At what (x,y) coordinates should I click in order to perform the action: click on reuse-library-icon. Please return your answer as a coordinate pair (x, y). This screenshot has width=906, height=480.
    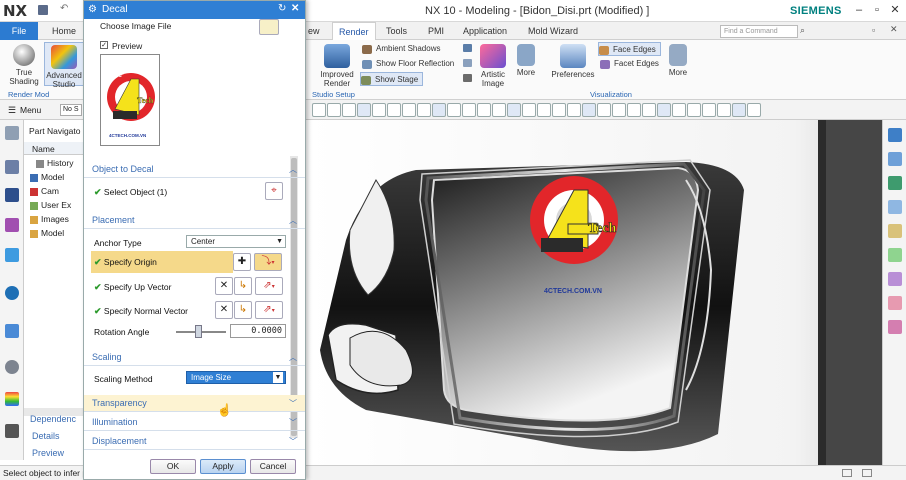
    Looking at the image, I should click on (12, 255).